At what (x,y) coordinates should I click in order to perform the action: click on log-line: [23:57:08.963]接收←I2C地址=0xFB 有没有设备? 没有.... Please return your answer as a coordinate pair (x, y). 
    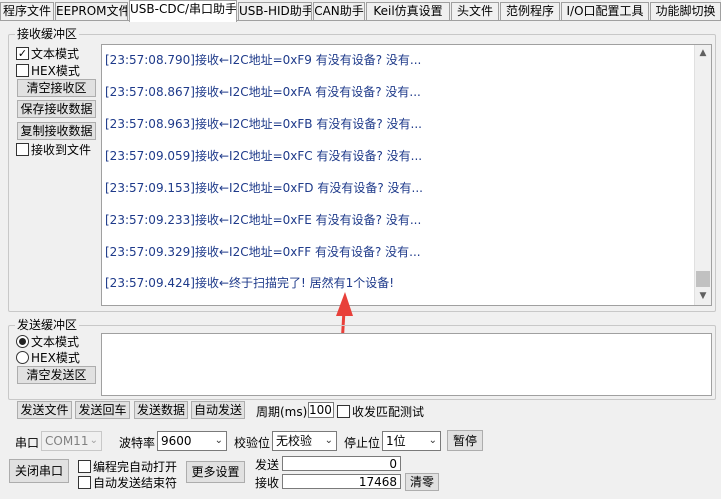
    Looking at the image, I should click on (263, 124).